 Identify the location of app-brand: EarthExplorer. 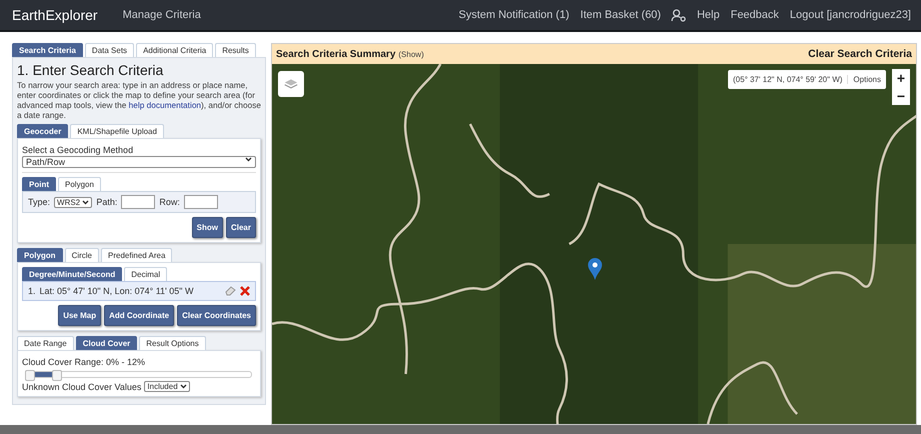
(55, 15).